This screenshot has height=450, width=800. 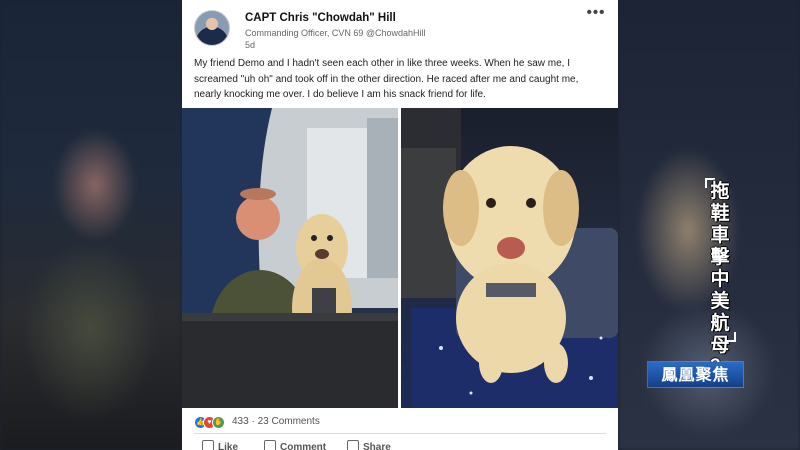 What do you see at coordinates (208, 445) in the screenshot?
I see `like-icon` at bounding box center [208, 445].